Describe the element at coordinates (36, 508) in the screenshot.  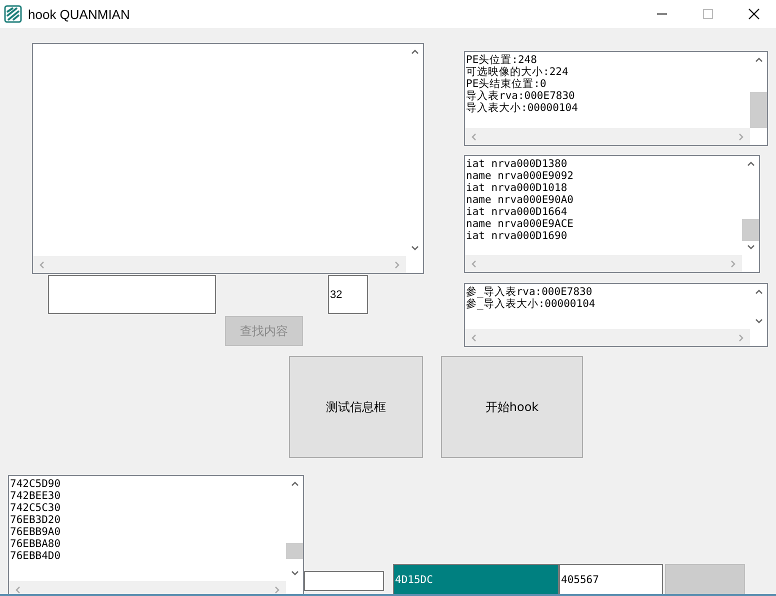
I see `text-line: 742C5C30` at that location.